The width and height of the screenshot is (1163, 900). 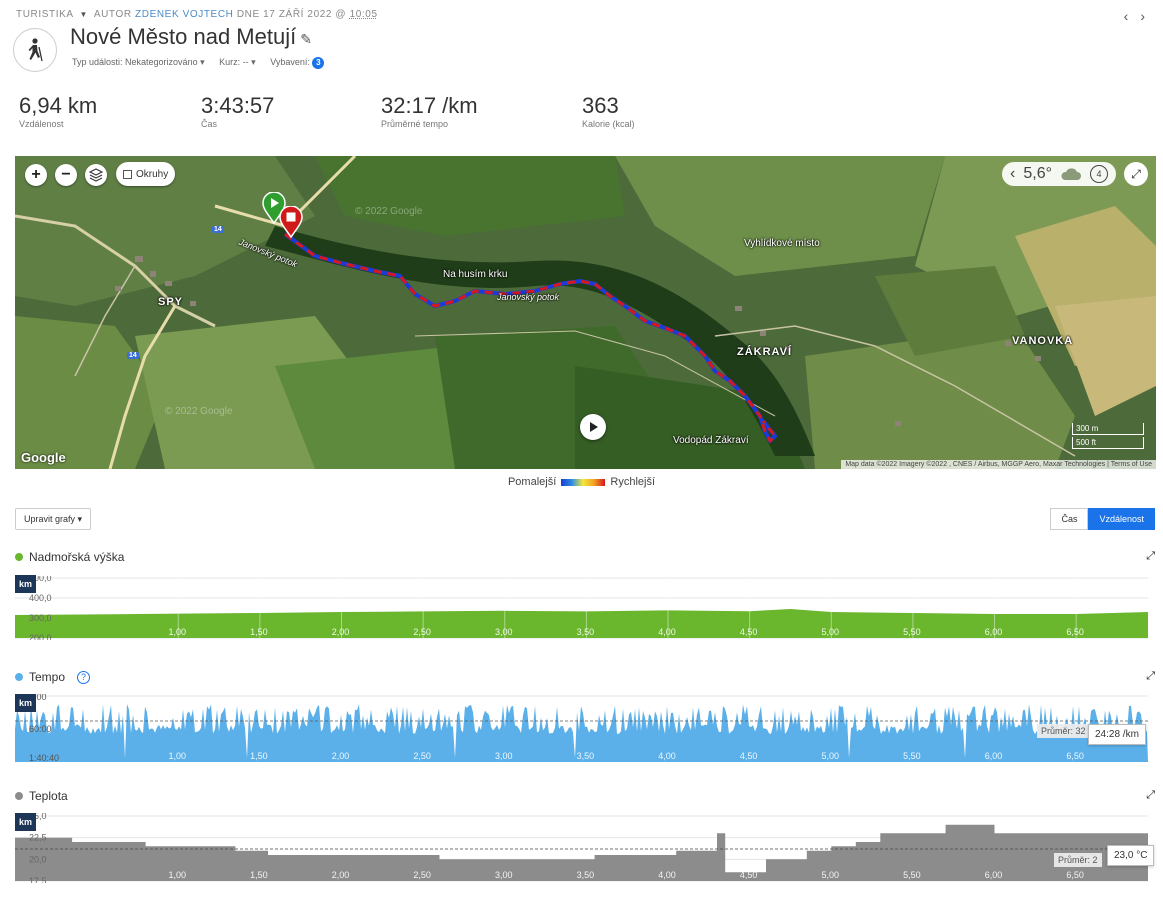 I want to click on y-tick-label: 200,0, so click(x=40, y=636).